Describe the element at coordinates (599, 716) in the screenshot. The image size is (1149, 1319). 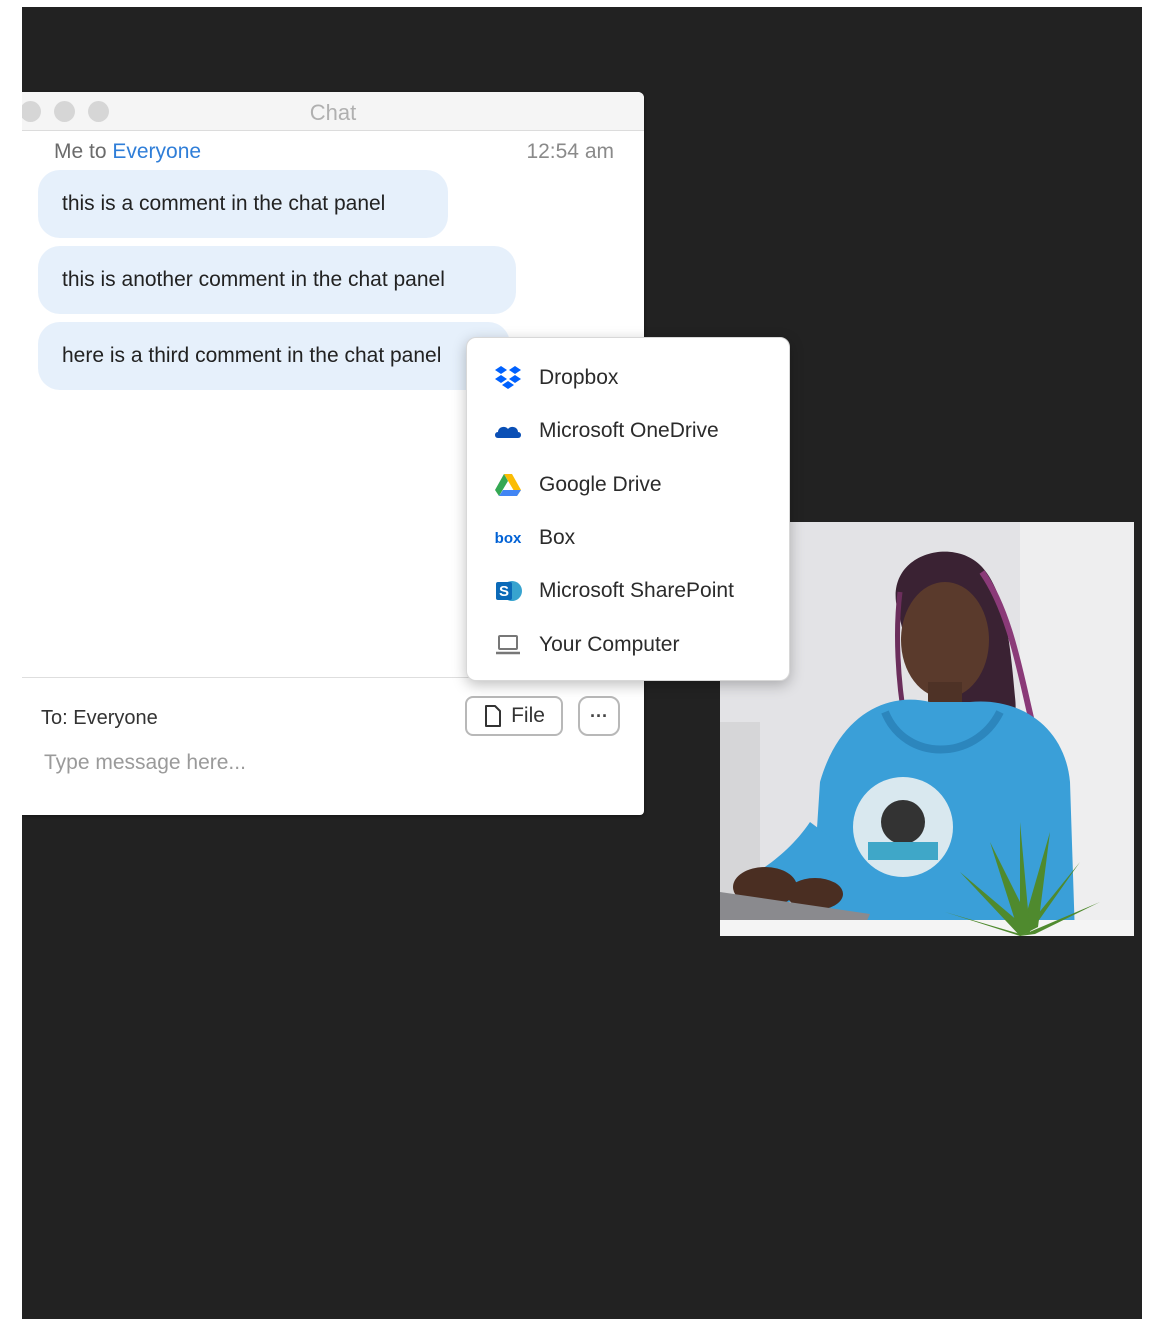
I see `more-options-button: ···` at that location.